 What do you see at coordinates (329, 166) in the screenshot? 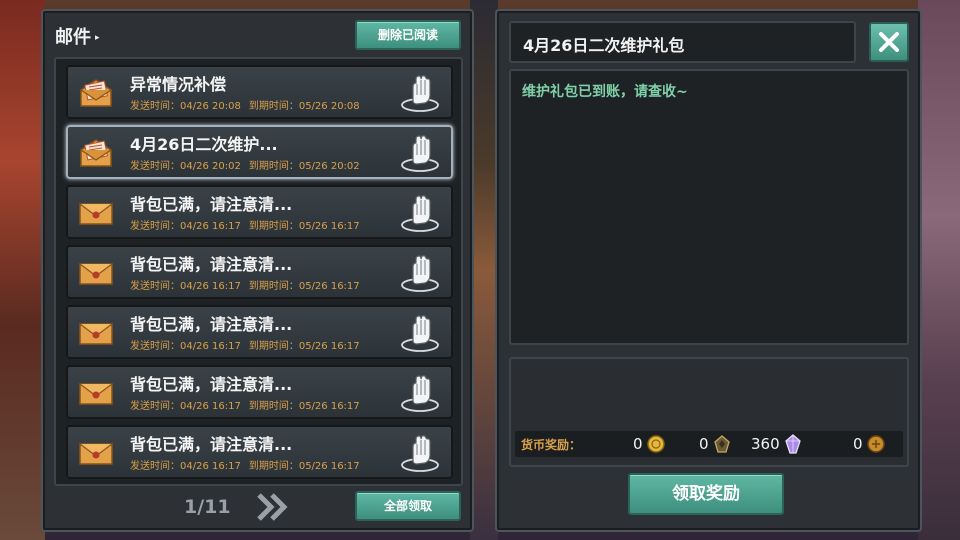
I see `expire-time: 05/26 20:02` at bounding box center [329, 166].